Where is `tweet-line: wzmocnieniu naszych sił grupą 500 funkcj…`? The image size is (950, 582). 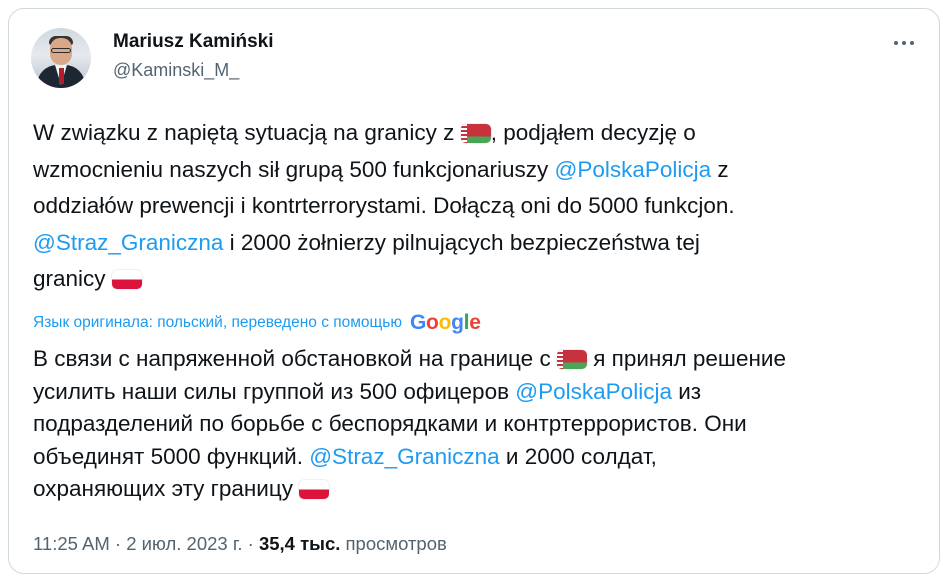 tweet-line: wzmocnieniu naszych sił grupą 500 funkcj… is located at coordinates (381, 169).